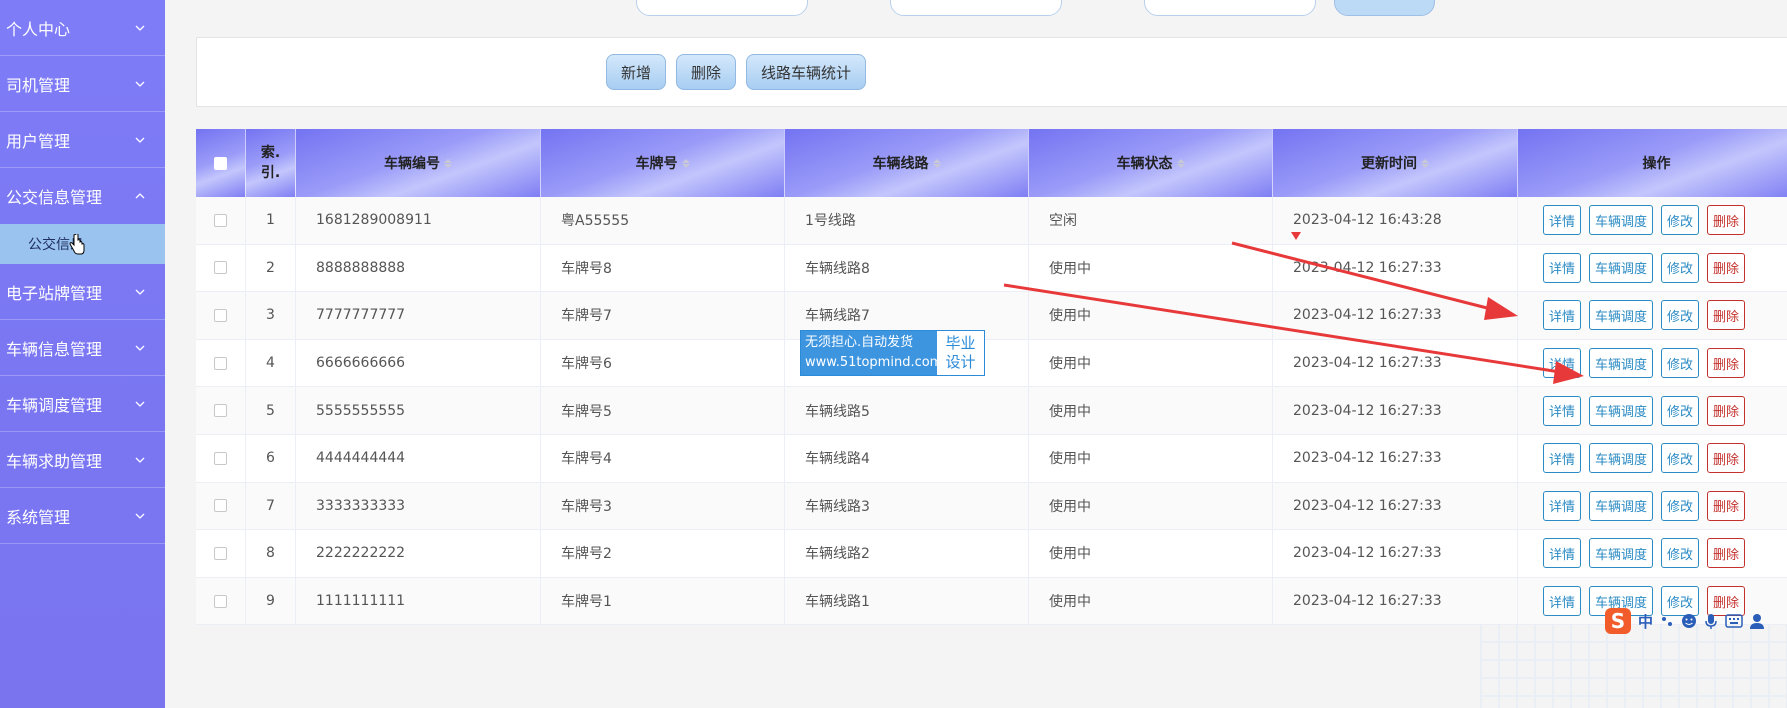  What do you see at coordinates (271, 363) in the screenshot?
I see `cell-index: 4` at bounding box center [271, 363].